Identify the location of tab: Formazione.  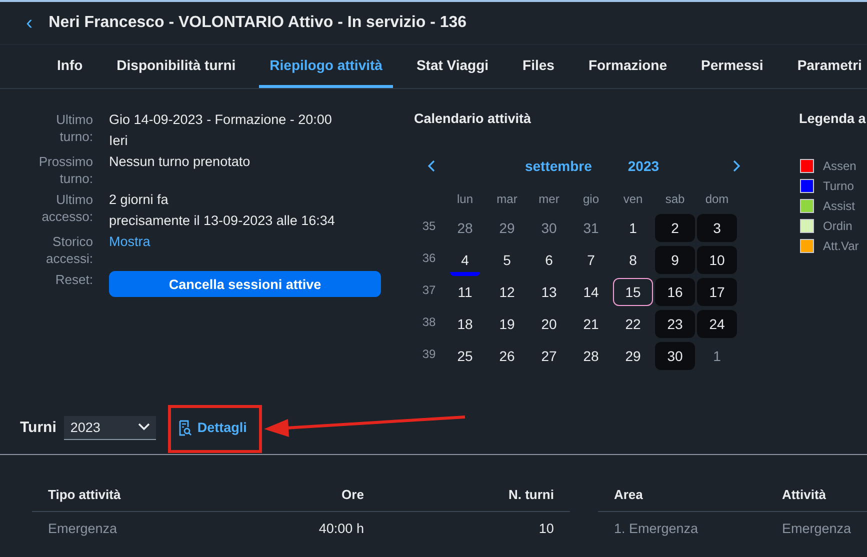
(627, 66).